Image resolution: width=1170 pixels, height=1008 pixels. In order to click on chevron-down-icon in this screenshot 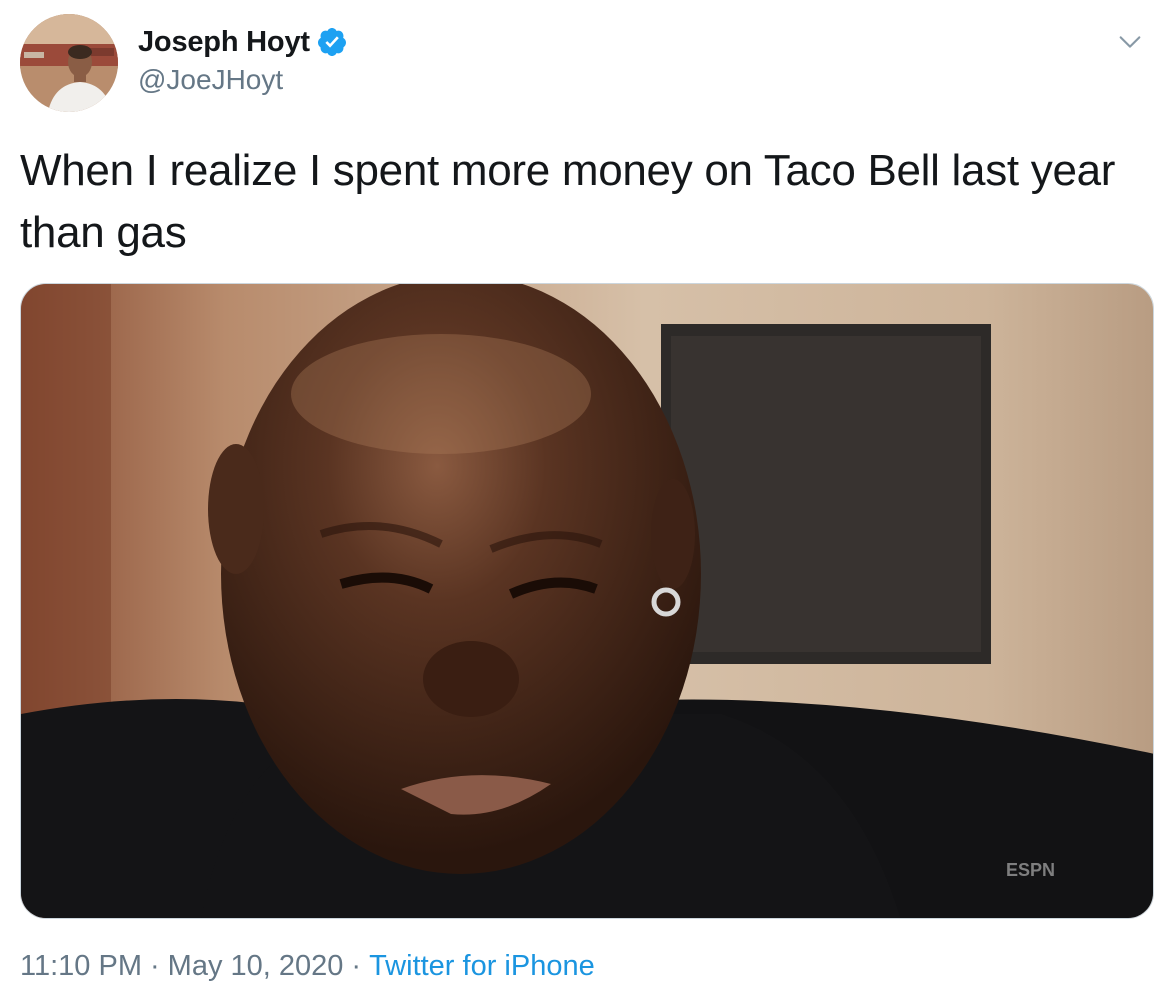, I will do `click(1130, 42)`.